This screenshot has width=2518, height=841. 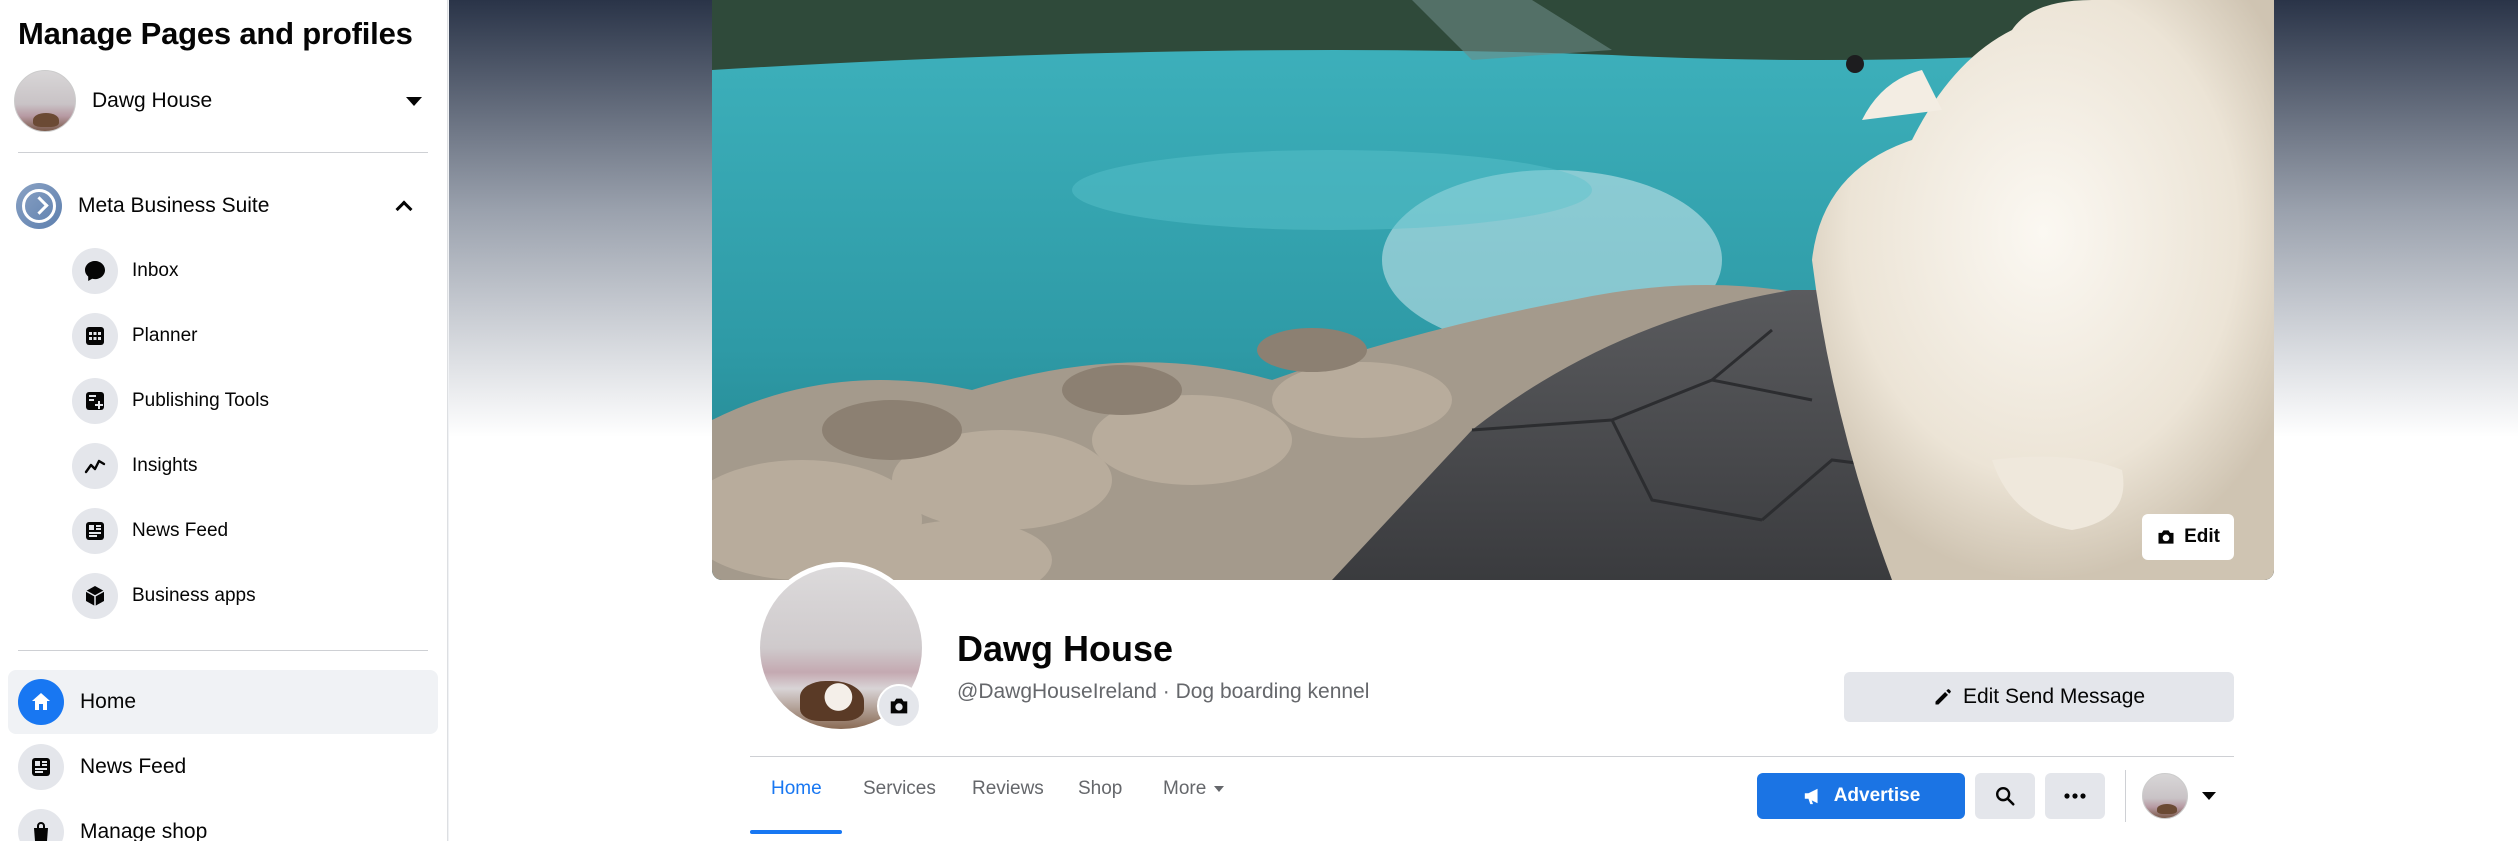 I want to click on sidebar-item-publishing-tools: Publishing Tools, so click(x=252, y=401).